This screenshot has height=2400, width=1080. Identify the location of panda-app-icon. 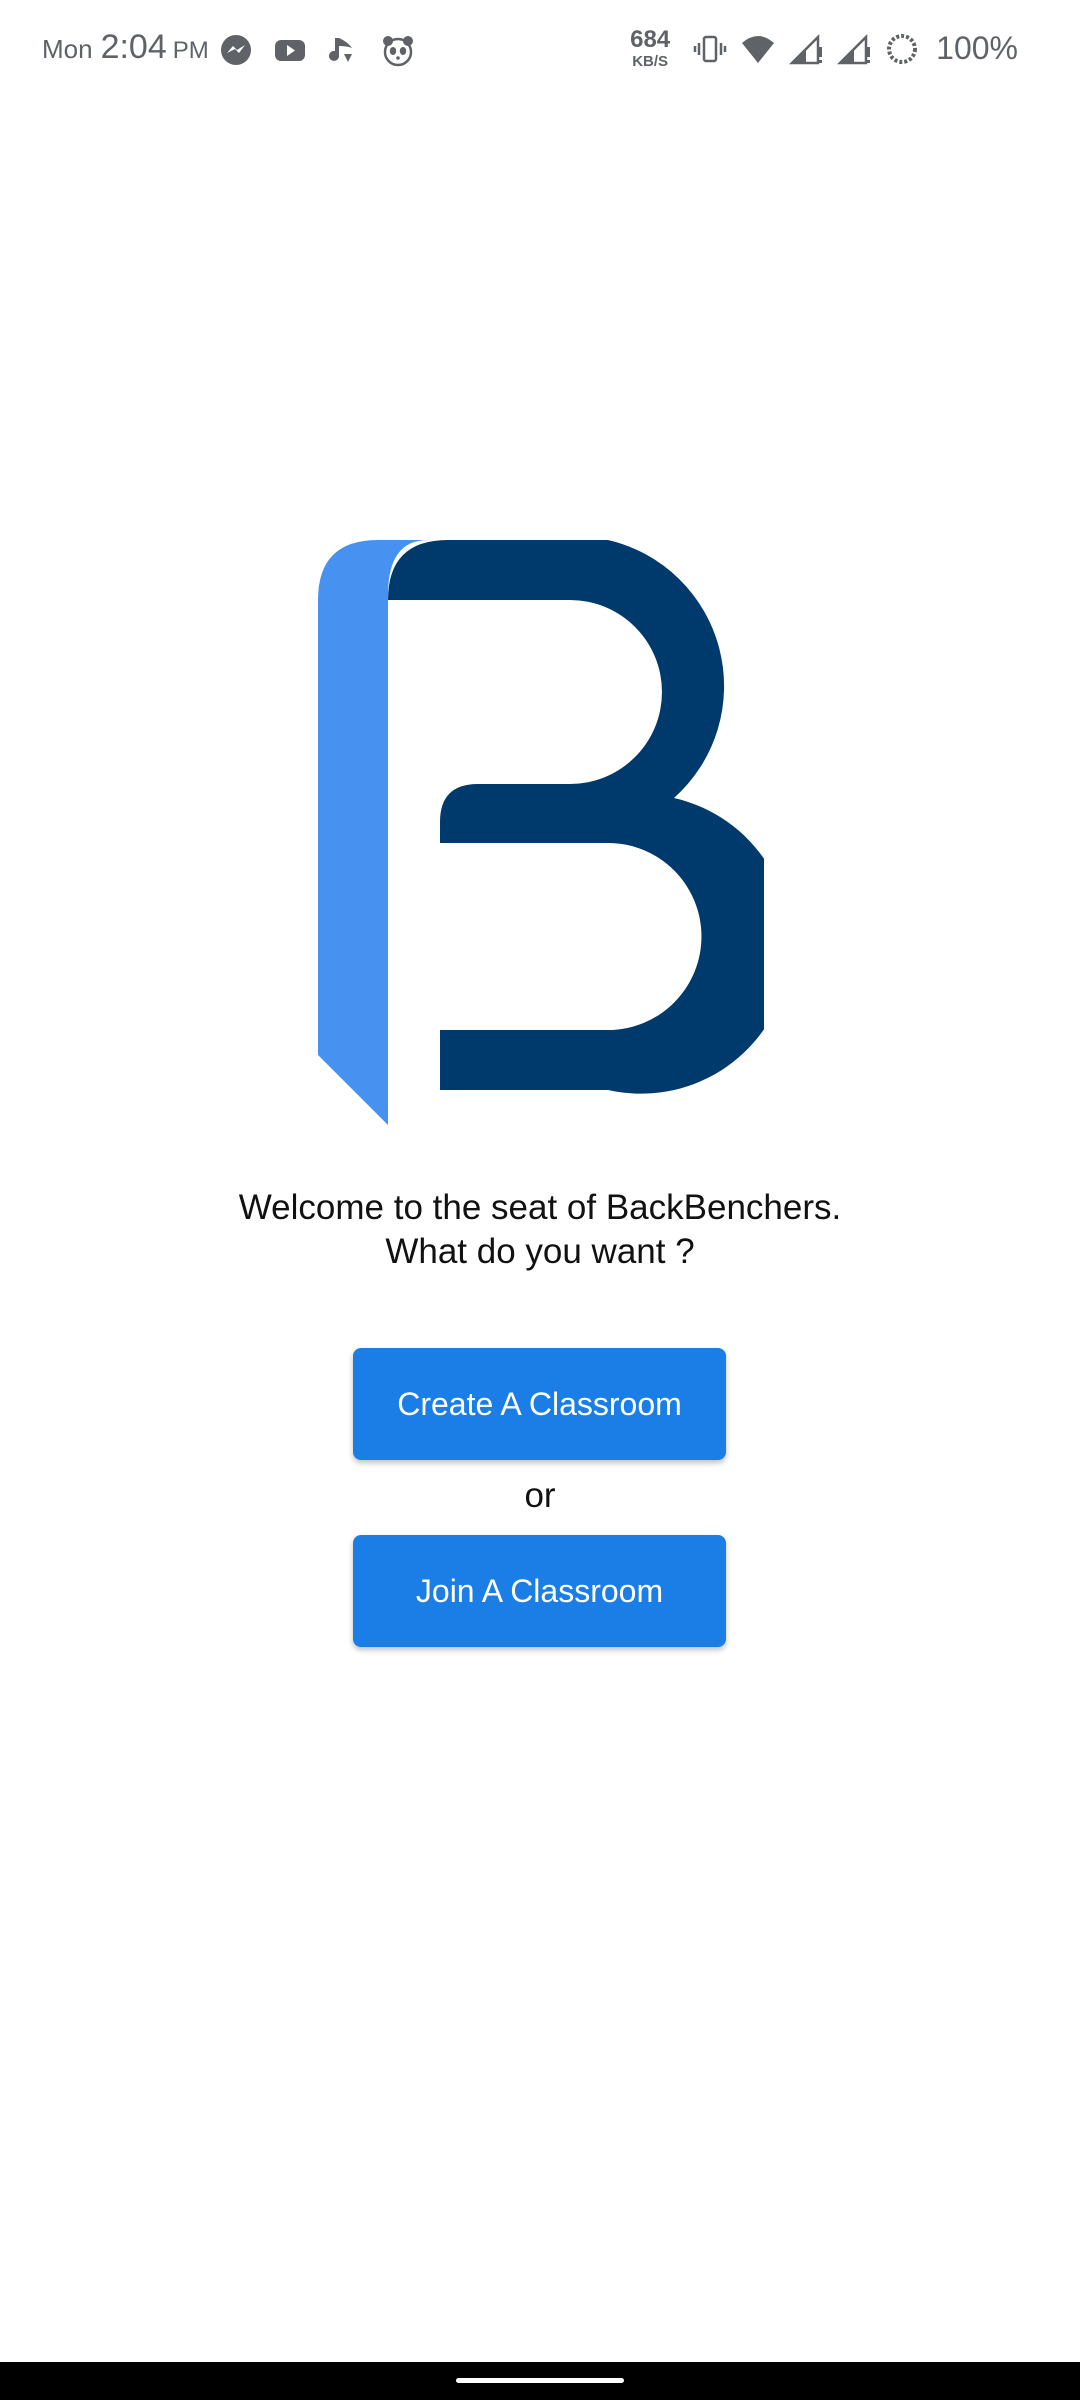
(398, 51).